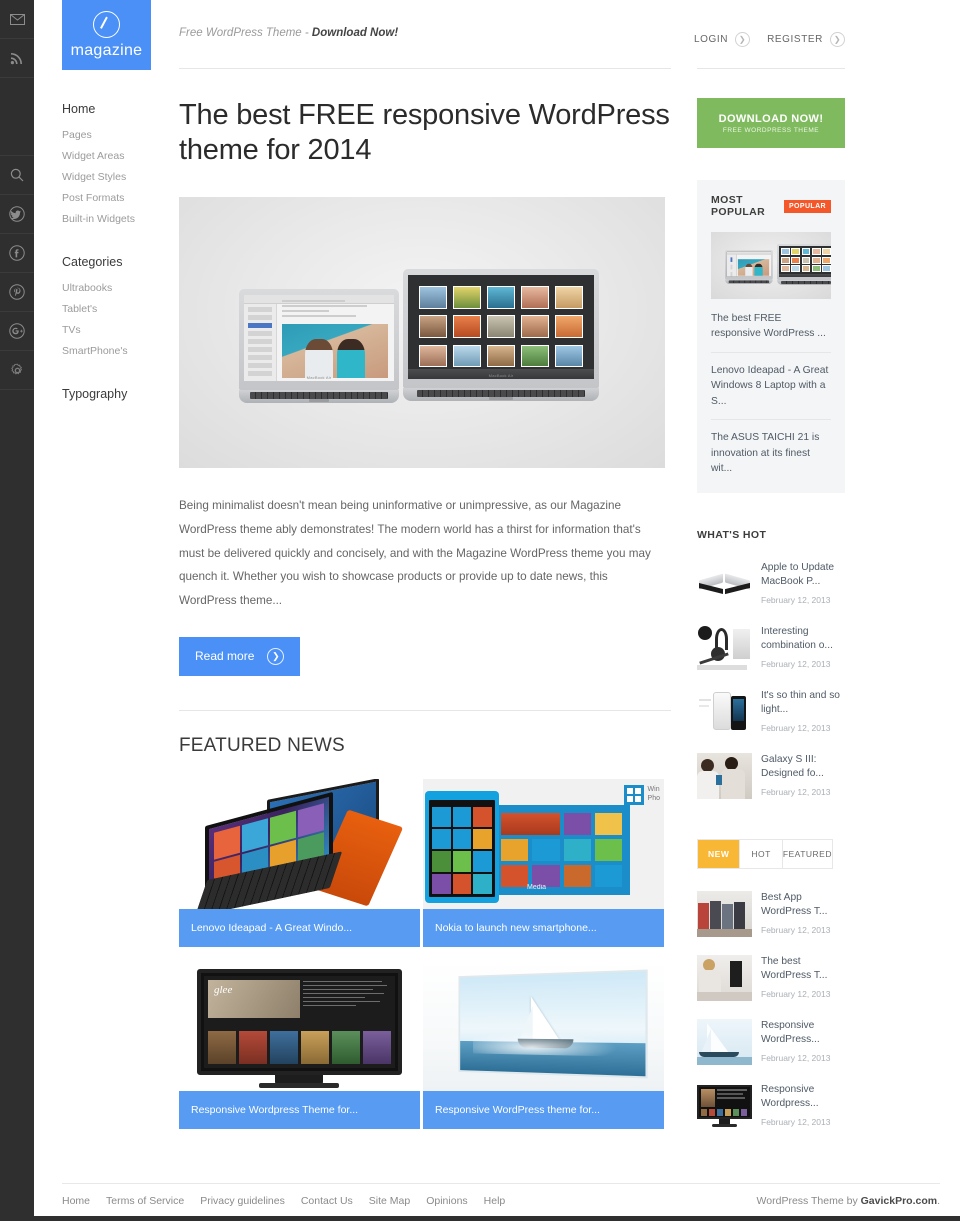 The image size is (960, 1221). I want to click on tv-glee-art: glee, so click(299, 1025).